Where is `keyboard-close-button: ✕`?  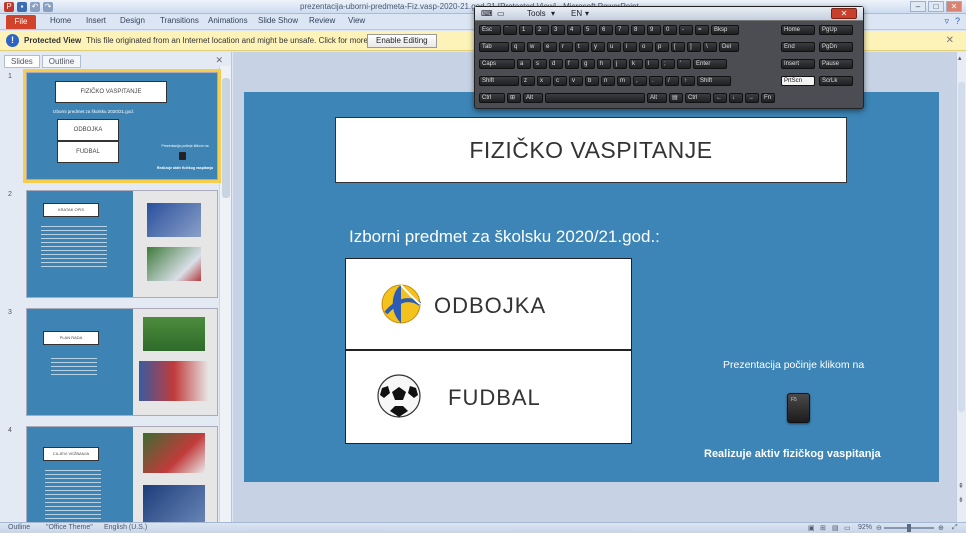 keyboard-close-button: ✕ is located at coordinates (844, 13).